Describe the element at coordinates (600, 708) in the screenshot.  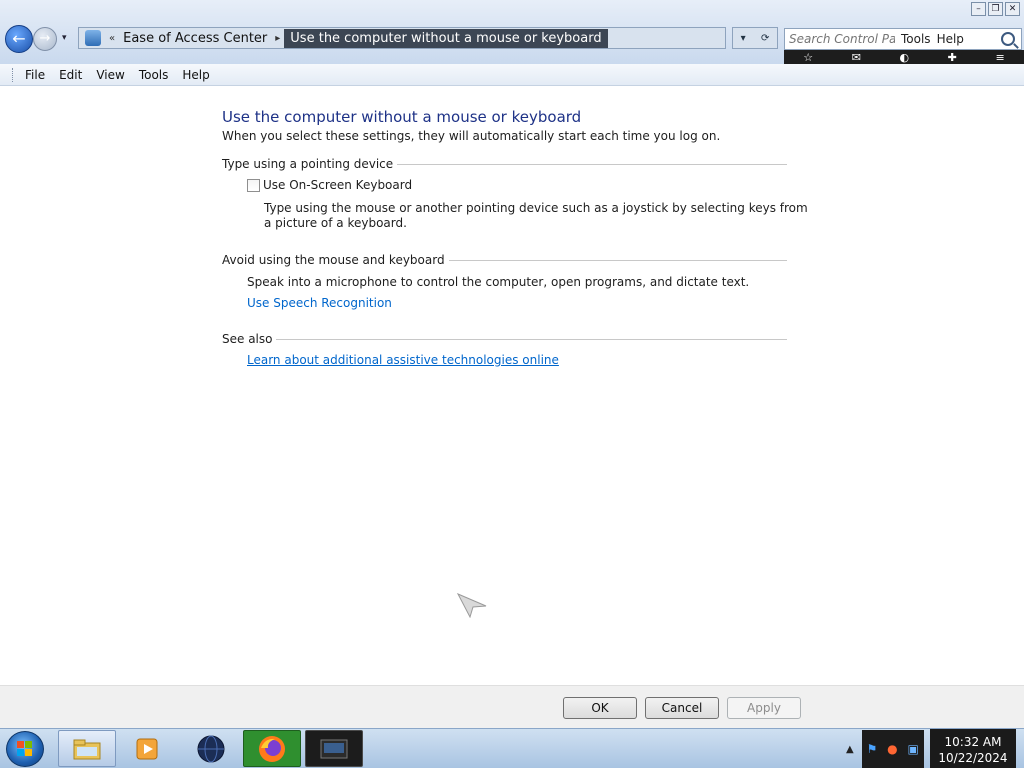
I see `ok-button: OK` at that location.